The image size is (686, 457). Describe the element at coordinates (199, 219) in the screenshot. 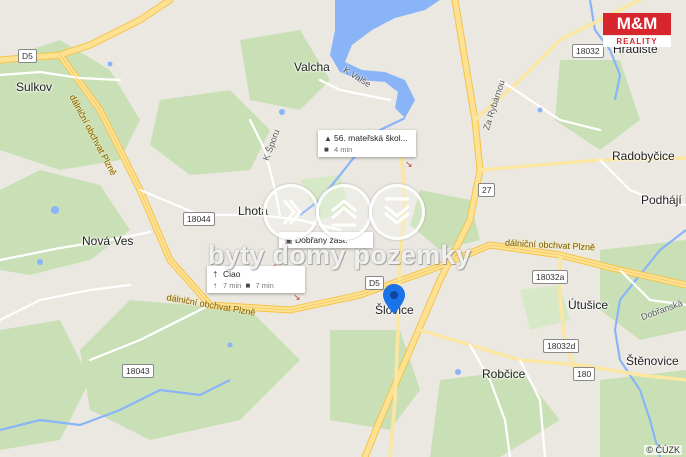

I see `shield-18044: 18044` at that location.